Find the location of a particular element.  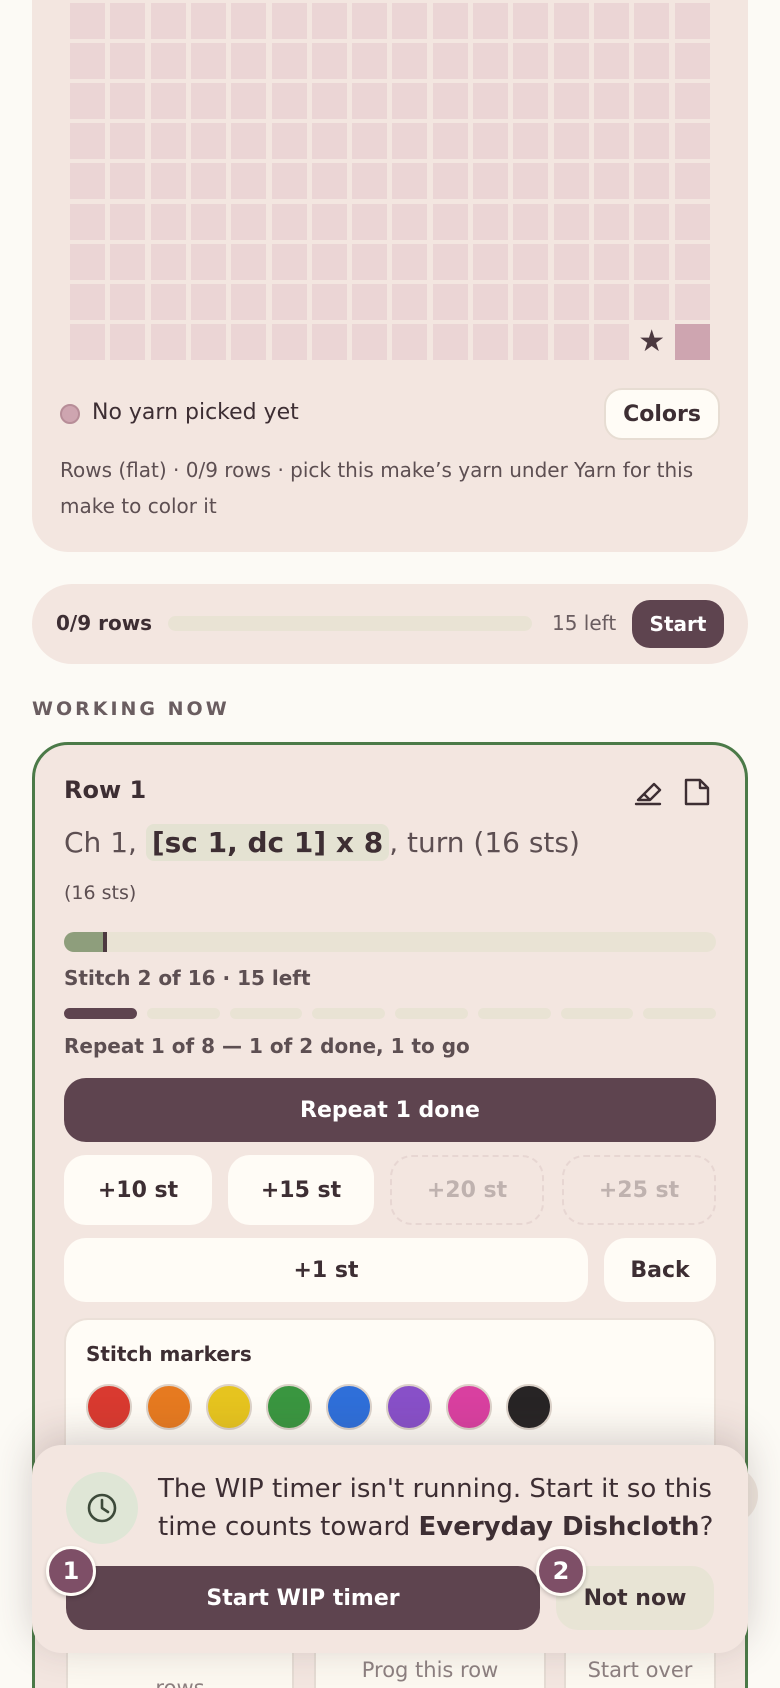

add-15-stitches-button: +15 st is located at coordinates (301, 1190).